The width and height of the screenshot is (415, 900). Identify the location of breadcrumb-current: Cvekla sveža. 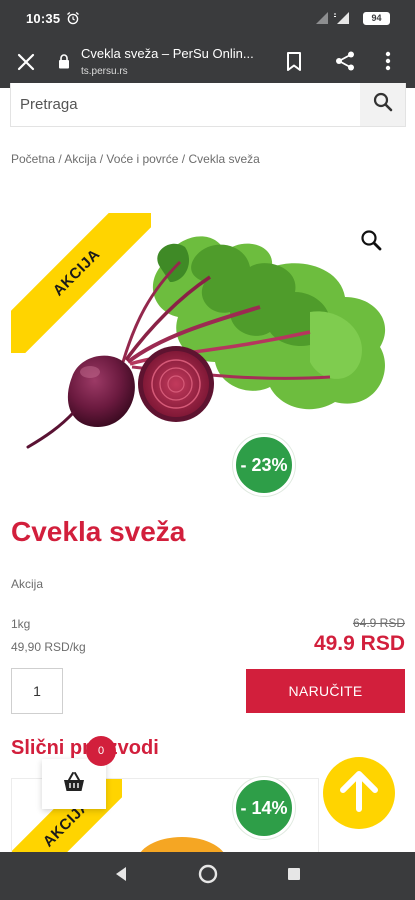
(224, 159).